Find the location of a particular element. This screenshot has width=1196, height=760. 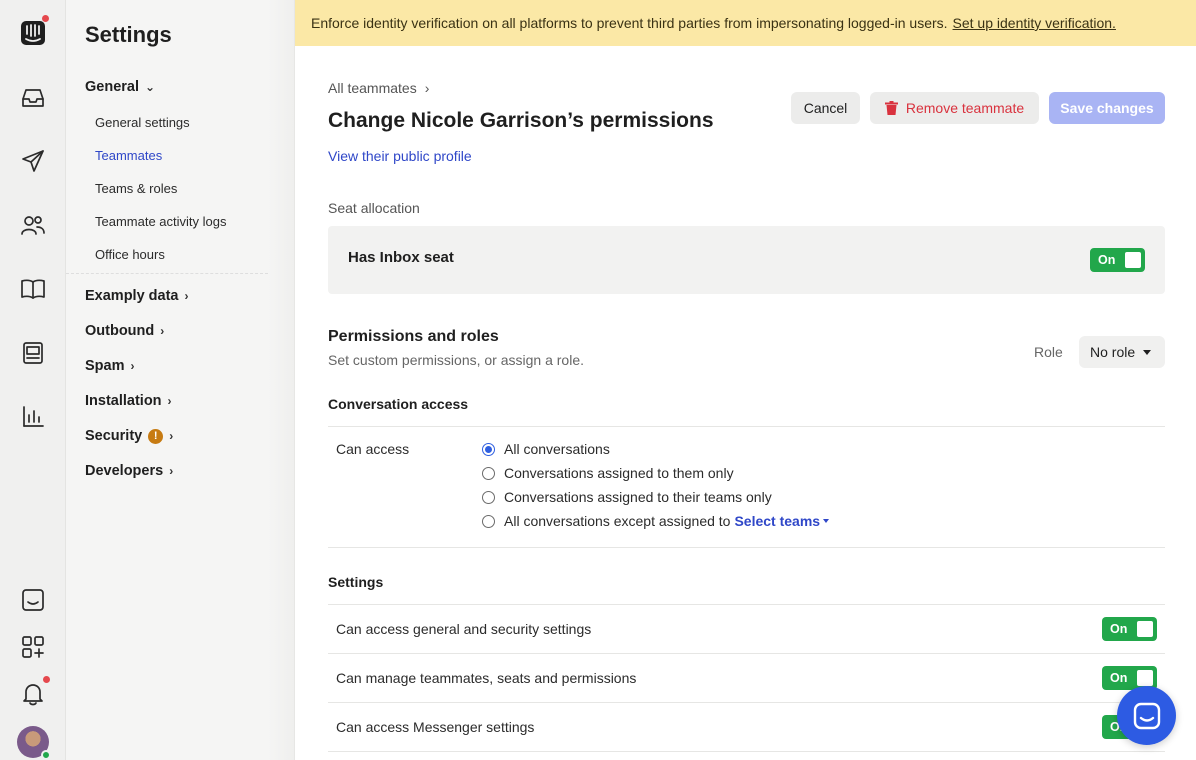

conversation-access-title: Conversation access is located at coordinates (398, 404).